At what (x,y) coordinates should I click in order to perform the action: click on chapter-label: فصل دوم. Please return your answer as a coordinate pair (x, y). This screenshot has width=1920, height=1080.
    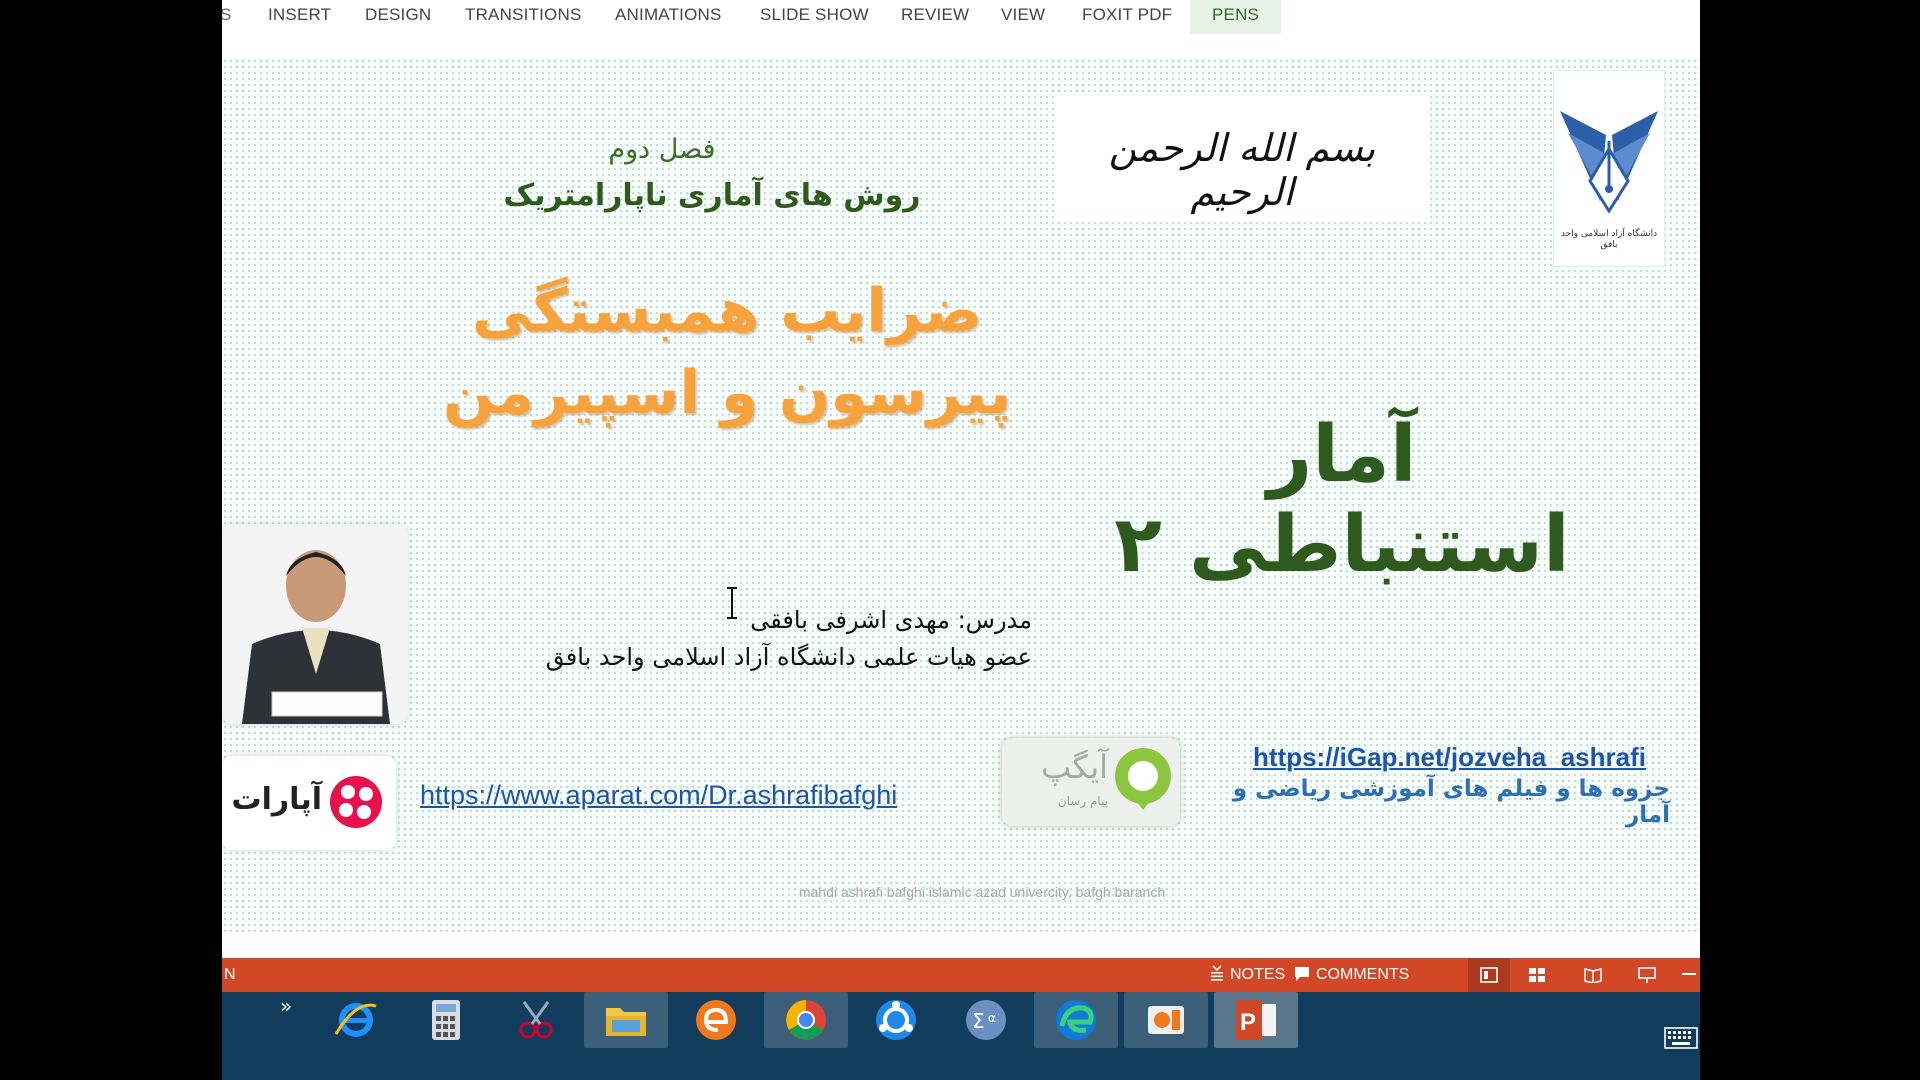
    Looking at the image, I should click on (662, 149).